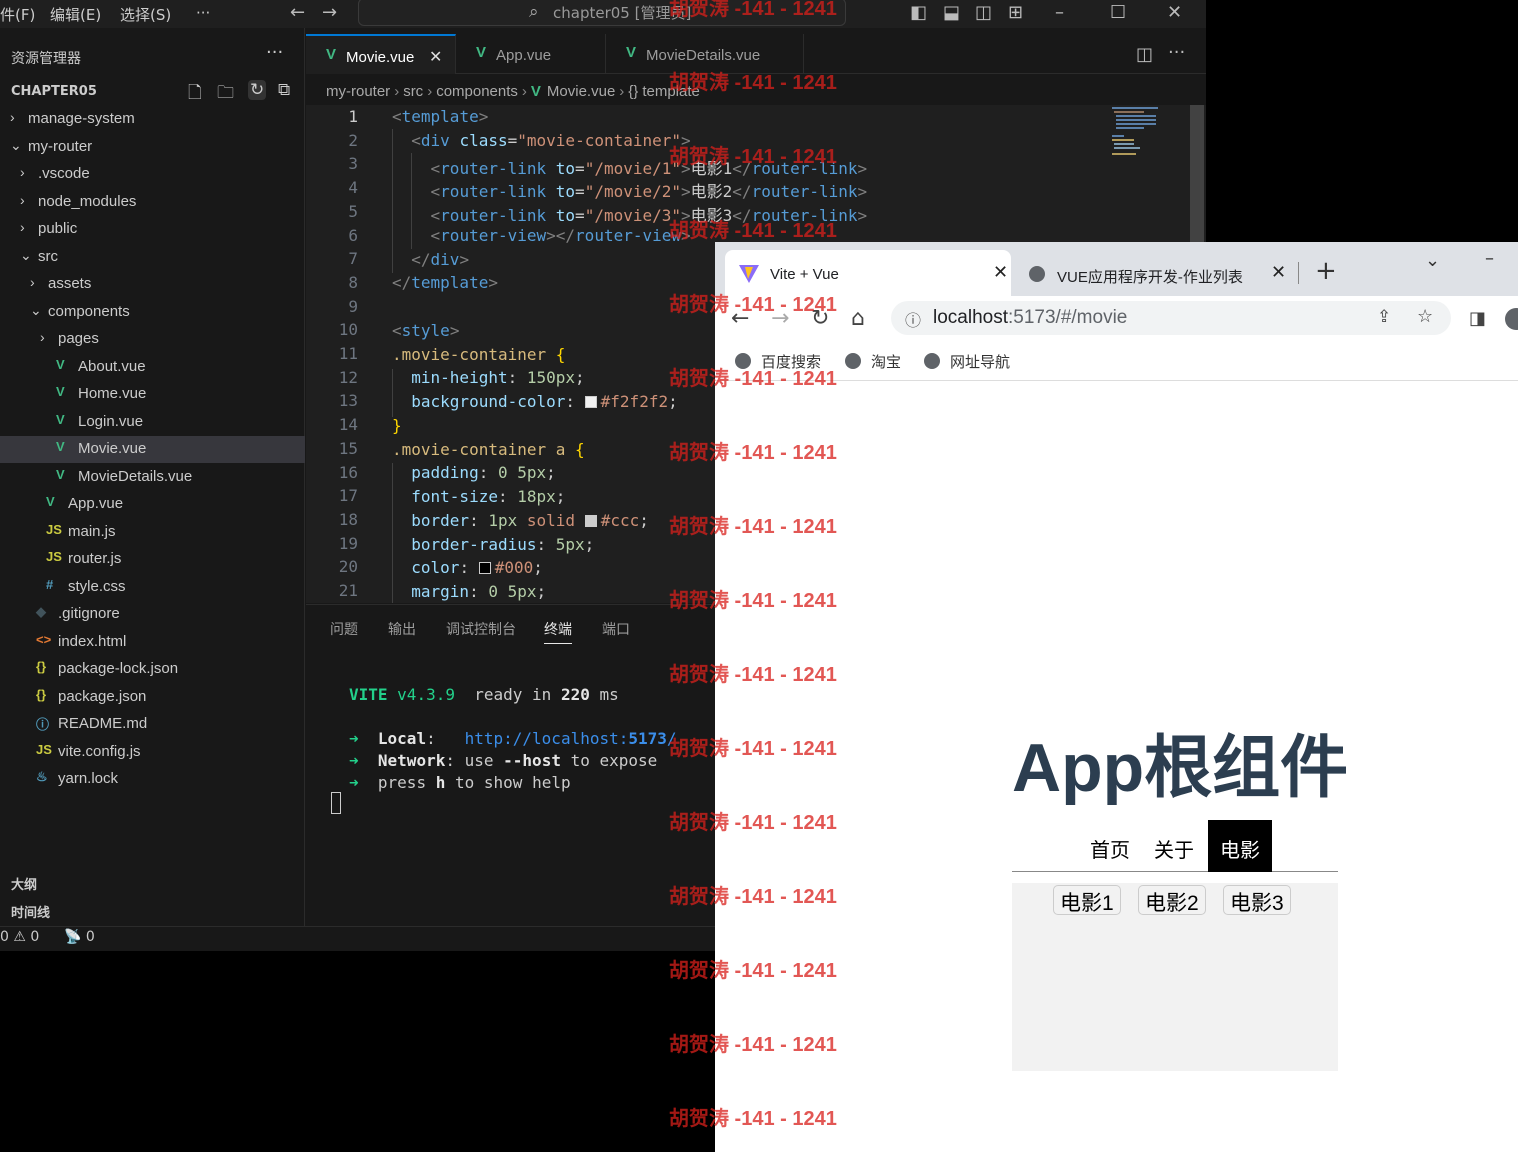 This screenshot has height=1152, width=1518. I want to click on star-icon: ☆, so click(1425, 316).